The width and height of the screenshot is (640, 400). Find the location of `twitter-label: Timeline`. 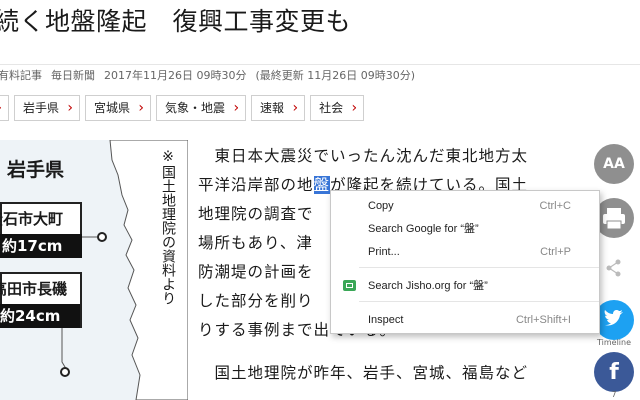

twitter-label: Timeline is located at coordinates (613, 342).